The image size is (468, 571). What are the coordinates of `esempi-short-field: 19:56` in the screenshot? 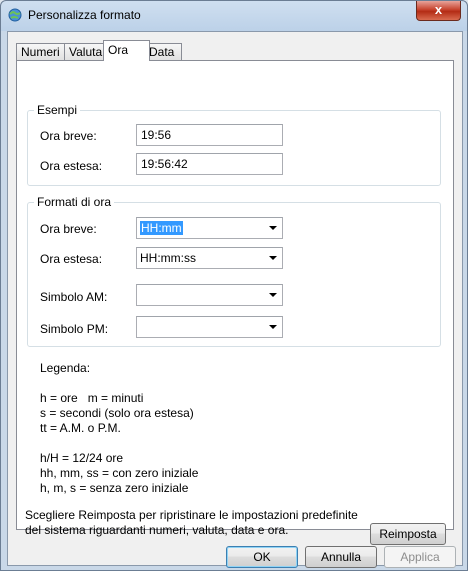 It's located at (209, 135).